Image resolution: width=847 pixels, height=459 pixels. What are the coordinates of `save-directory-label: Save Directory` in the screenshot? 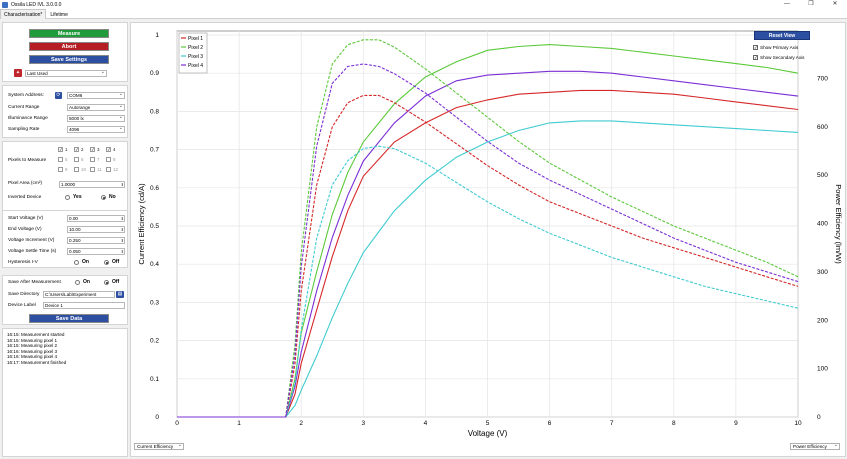 It's located at (24, 294).